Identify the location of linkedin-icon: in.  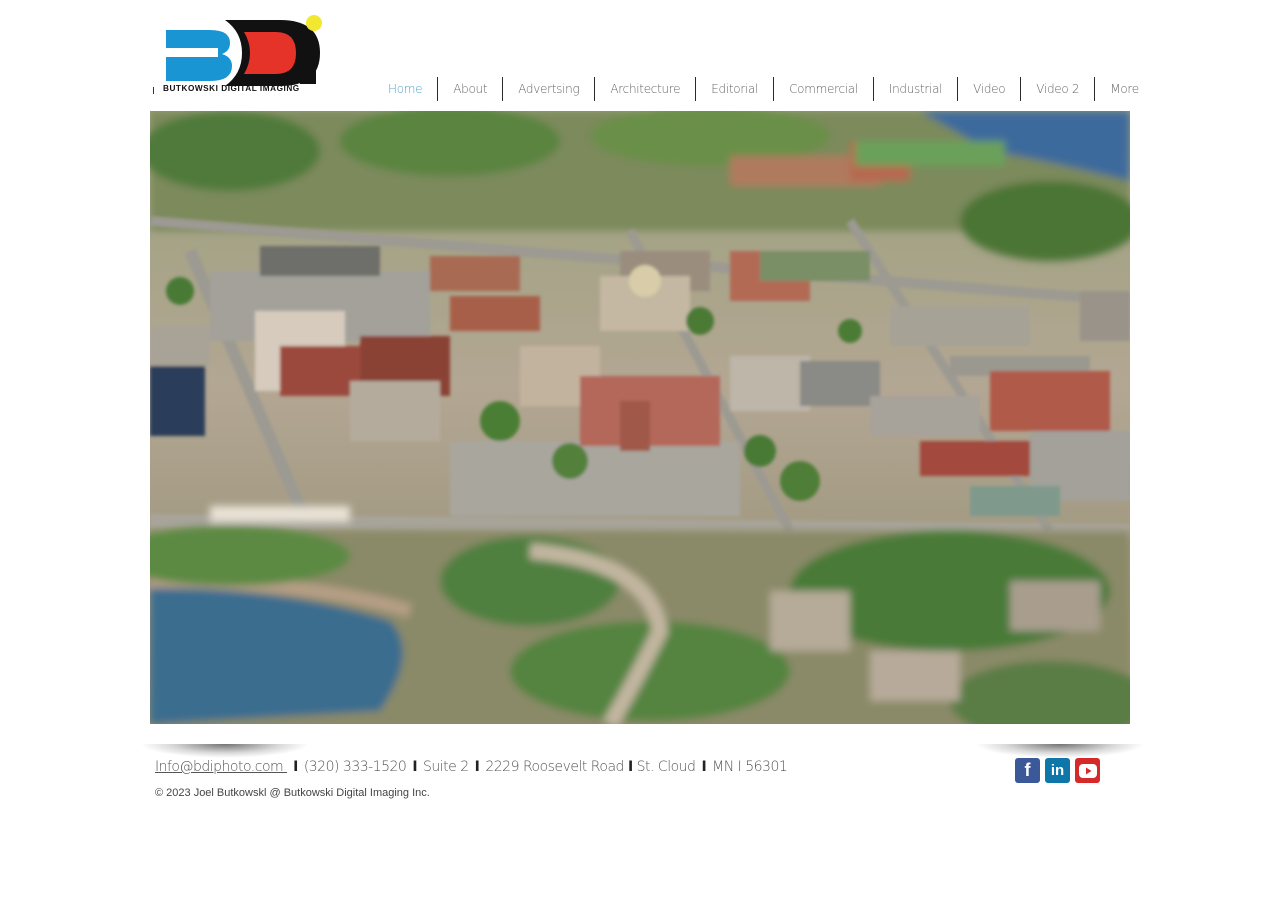
(1057, 770).